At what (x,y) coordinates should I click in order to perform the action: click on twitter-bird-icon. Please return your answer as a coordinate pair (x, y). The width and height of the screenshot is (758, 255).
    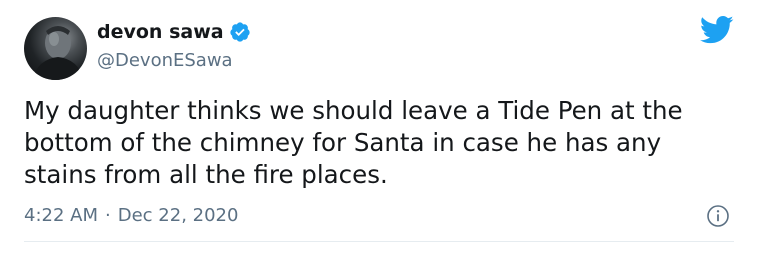
    Looking at the image, I should click on (716, 30).